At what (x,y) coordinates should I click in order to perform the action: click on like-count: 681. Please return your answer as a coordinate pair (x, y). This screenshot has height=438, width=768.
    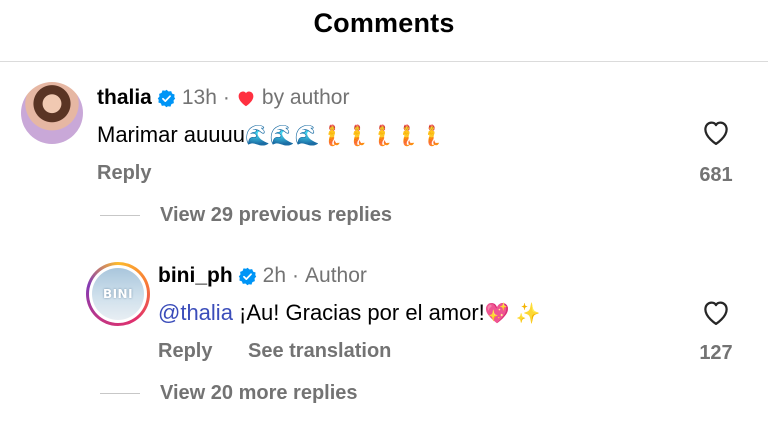
    Looking at the image, I should click on (716, 175).